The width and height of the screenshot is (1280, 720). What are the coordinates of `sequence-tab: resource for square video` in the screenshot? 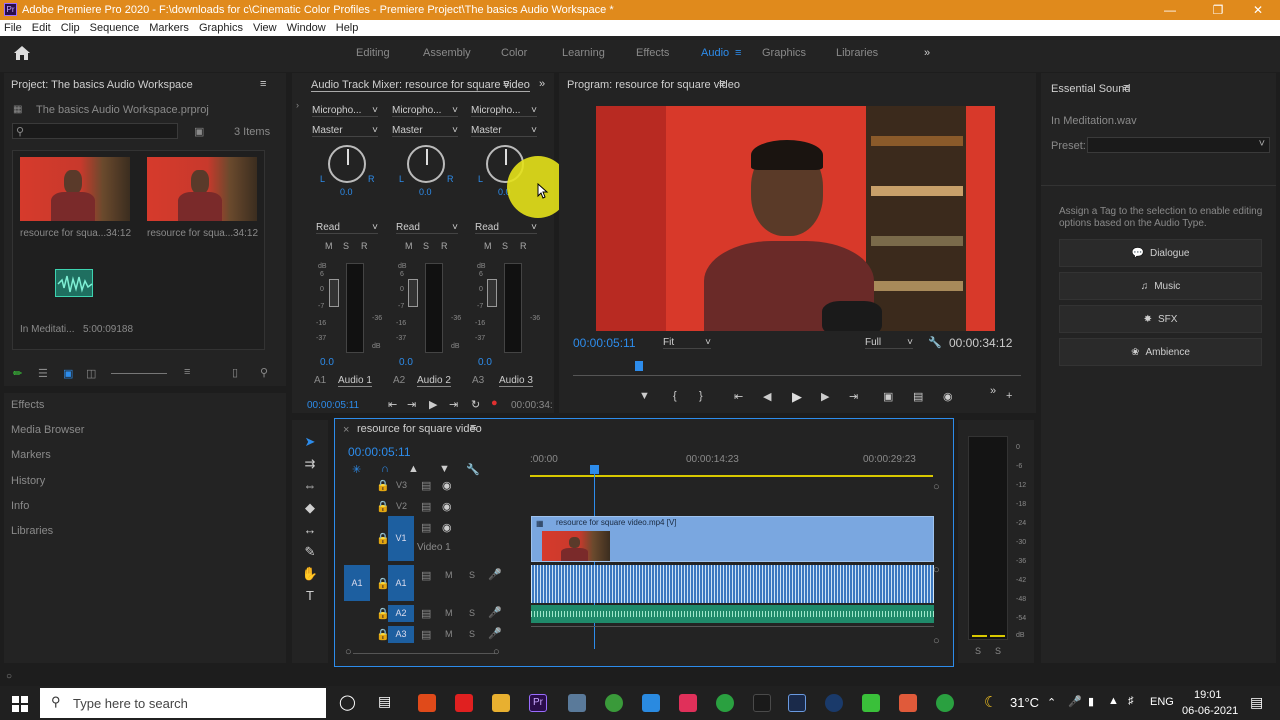 It's located at (419, 429).